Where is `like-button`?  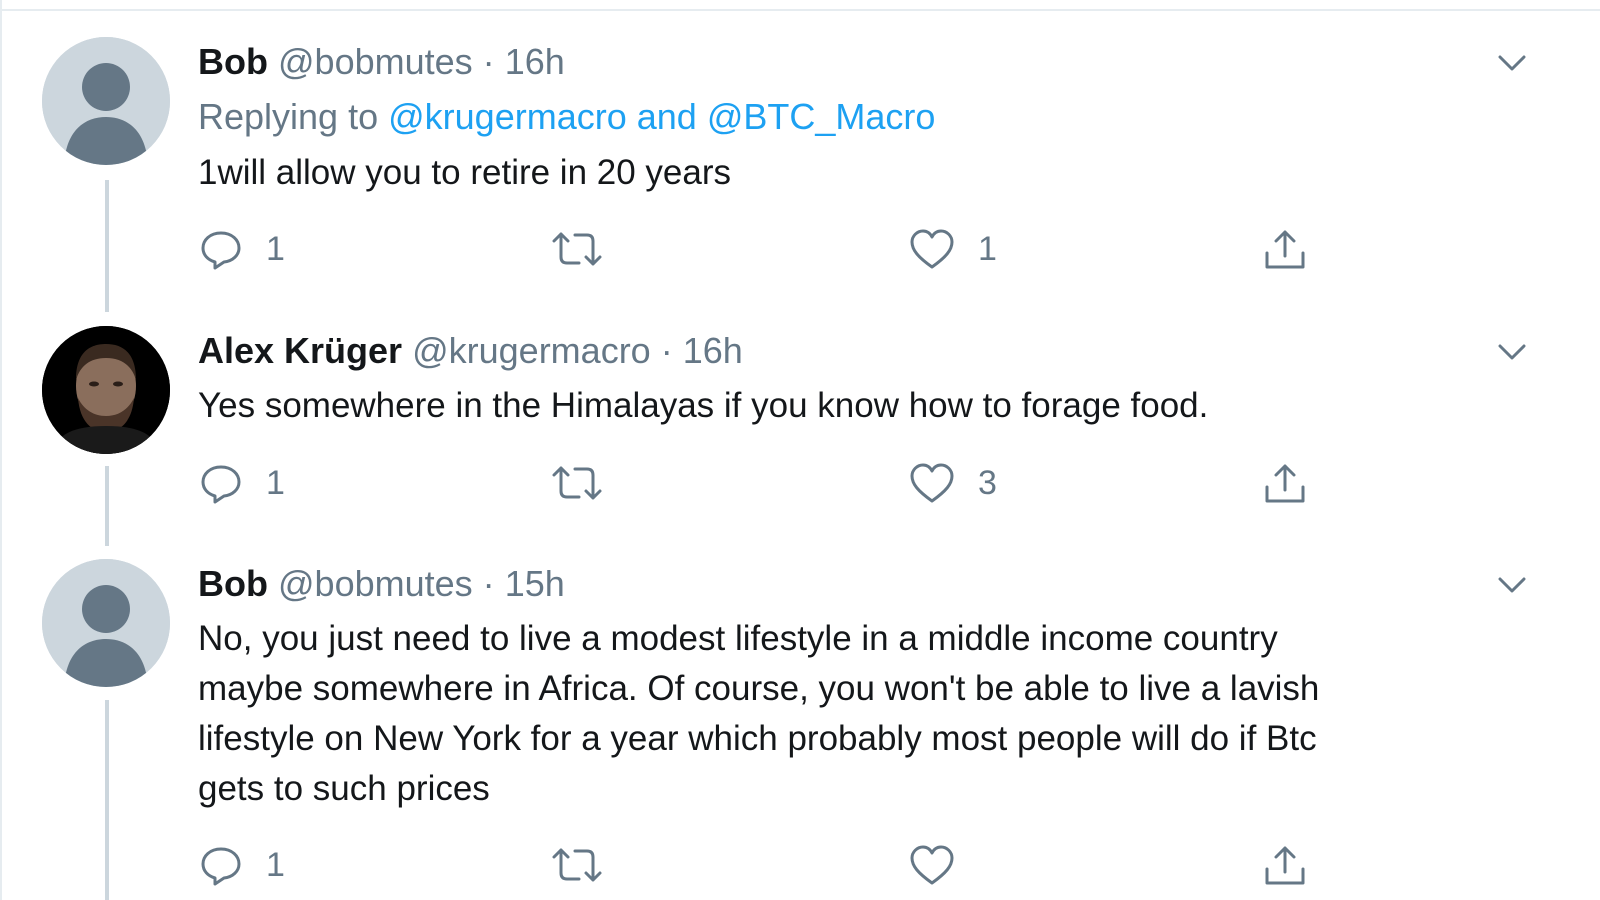 like-button is located at coordinates (943, 865).